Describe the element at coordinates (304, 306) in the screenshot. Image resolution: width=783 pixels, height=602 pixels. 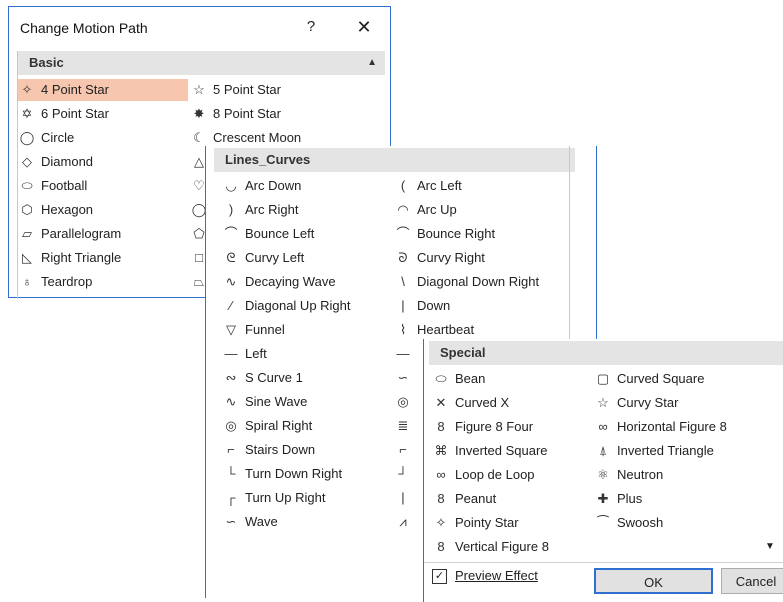
I see `list-item: ⁄ Diagonal Up Right` at that location.